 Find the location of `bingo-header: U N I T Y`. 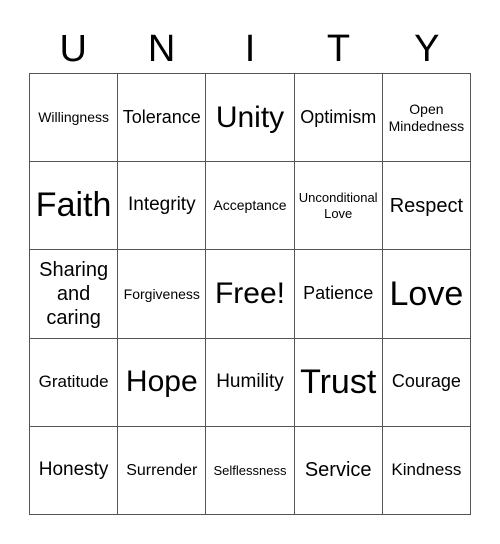

bingo-header: U N I T Y is located at coordinates (250, 49).